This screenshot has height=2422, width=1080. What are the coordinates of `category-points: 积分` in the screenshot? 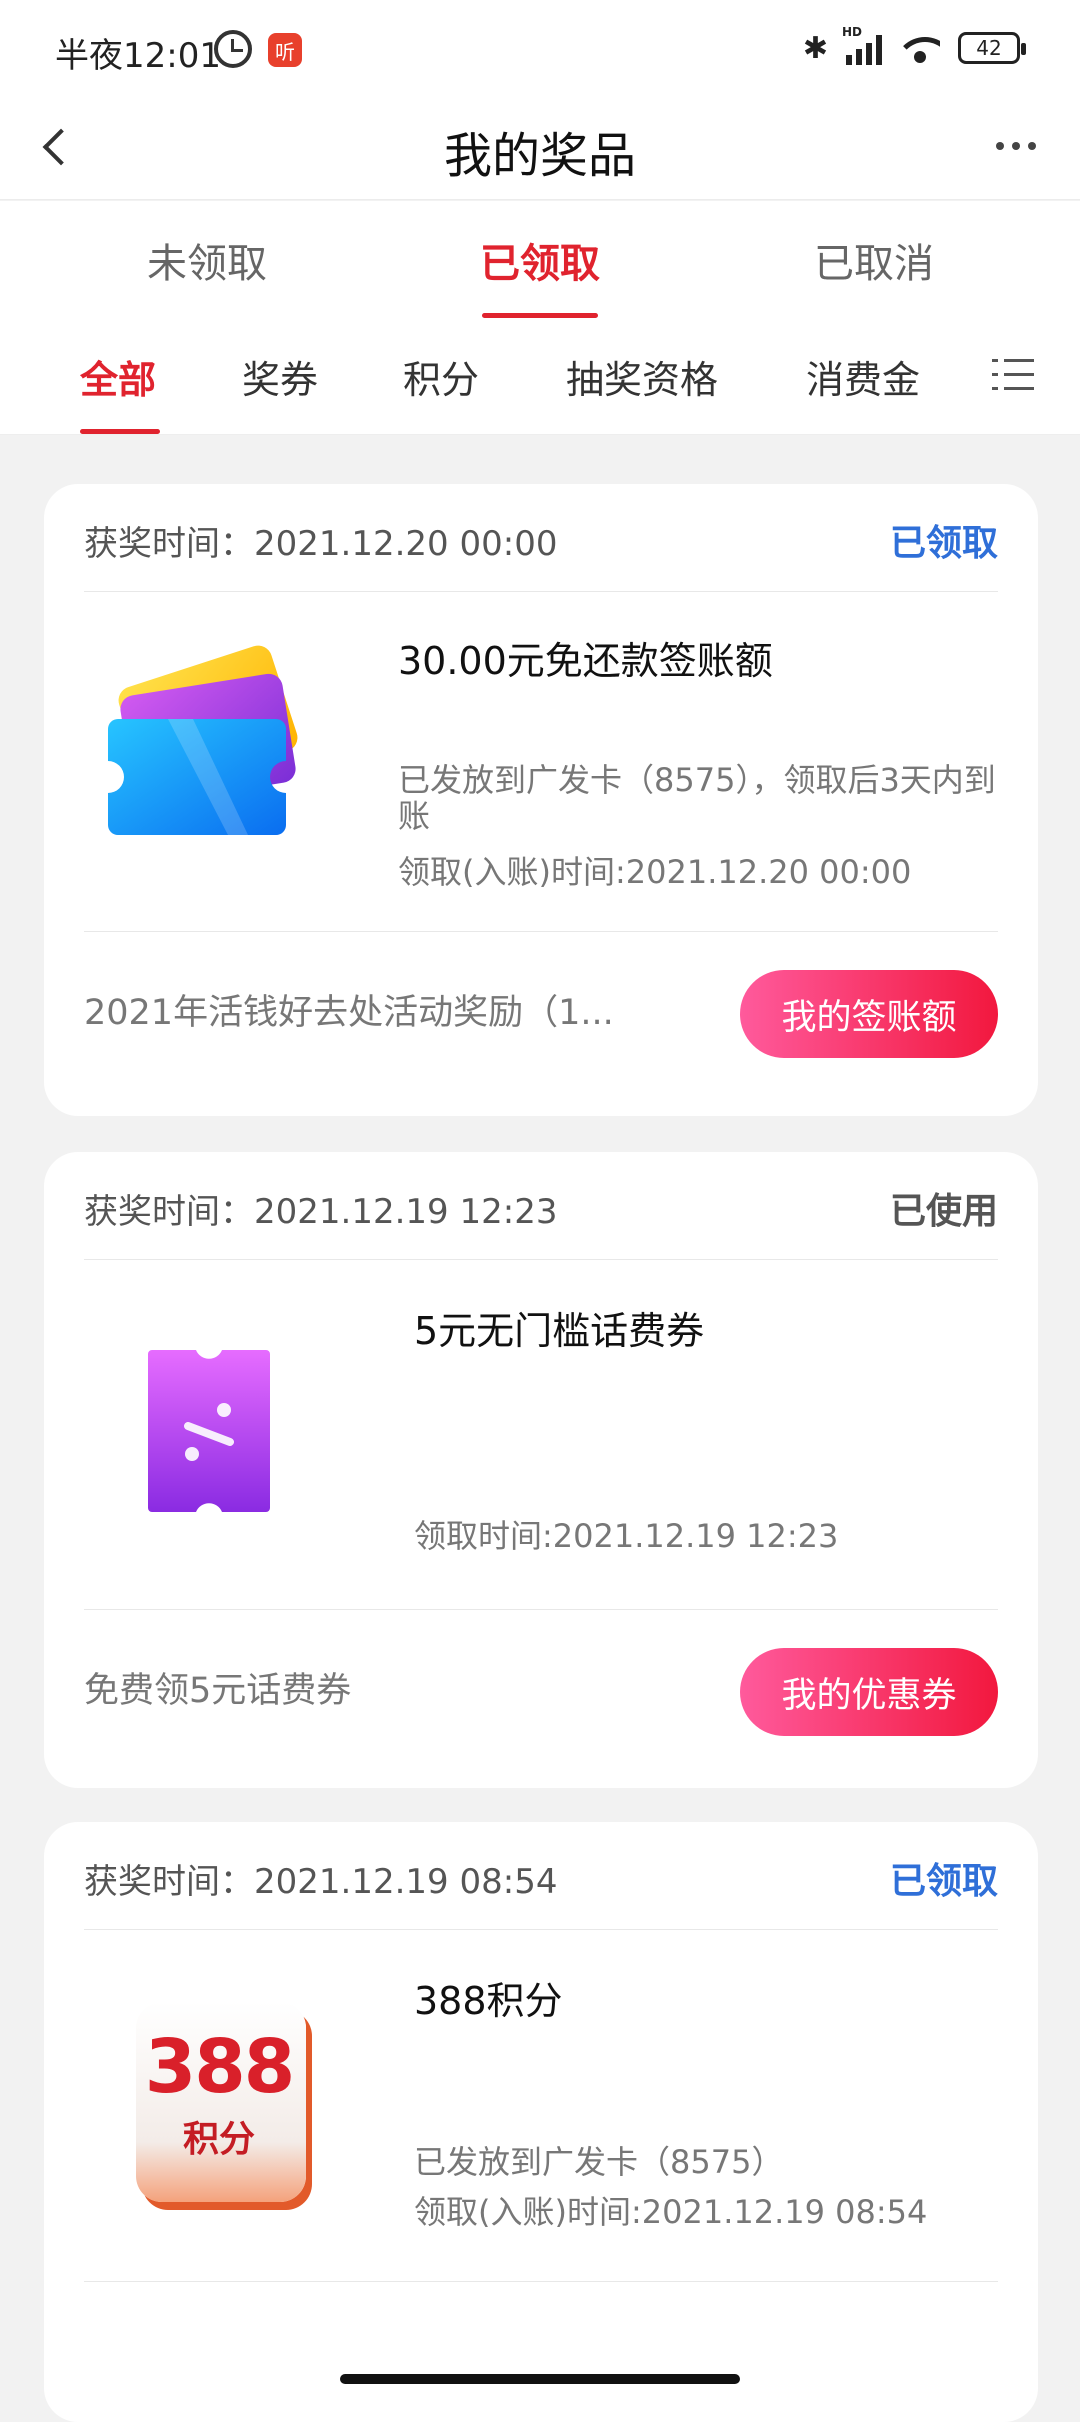 It's located at (441, 376).